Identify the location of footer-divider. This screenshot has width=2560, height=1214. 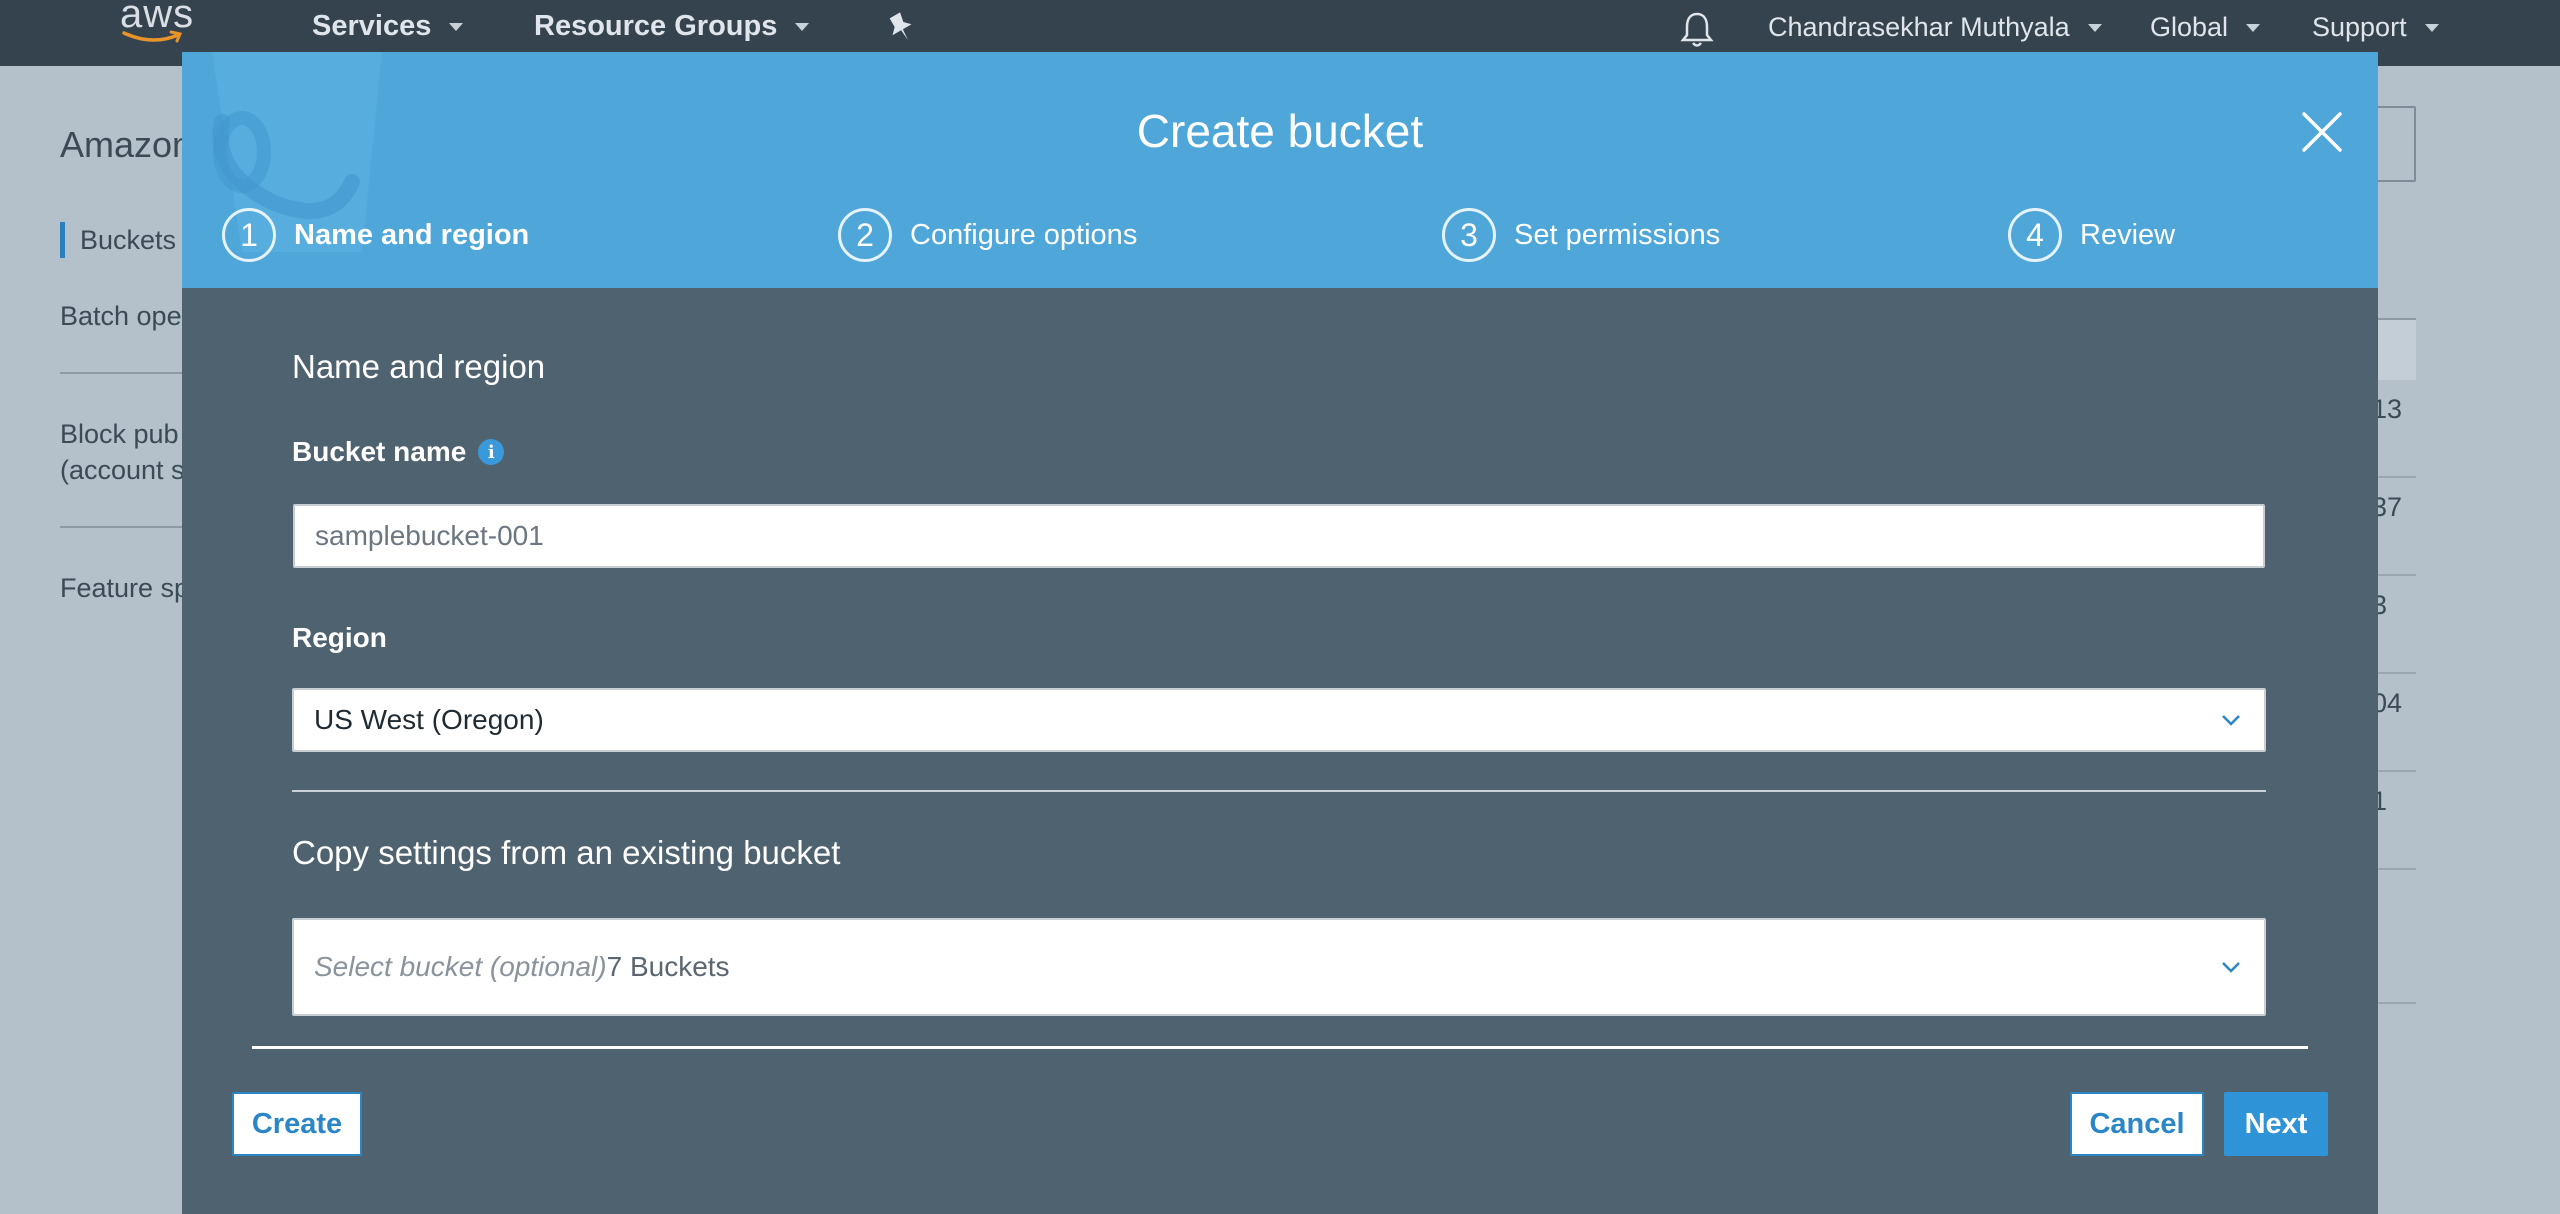
(1280, 1047).